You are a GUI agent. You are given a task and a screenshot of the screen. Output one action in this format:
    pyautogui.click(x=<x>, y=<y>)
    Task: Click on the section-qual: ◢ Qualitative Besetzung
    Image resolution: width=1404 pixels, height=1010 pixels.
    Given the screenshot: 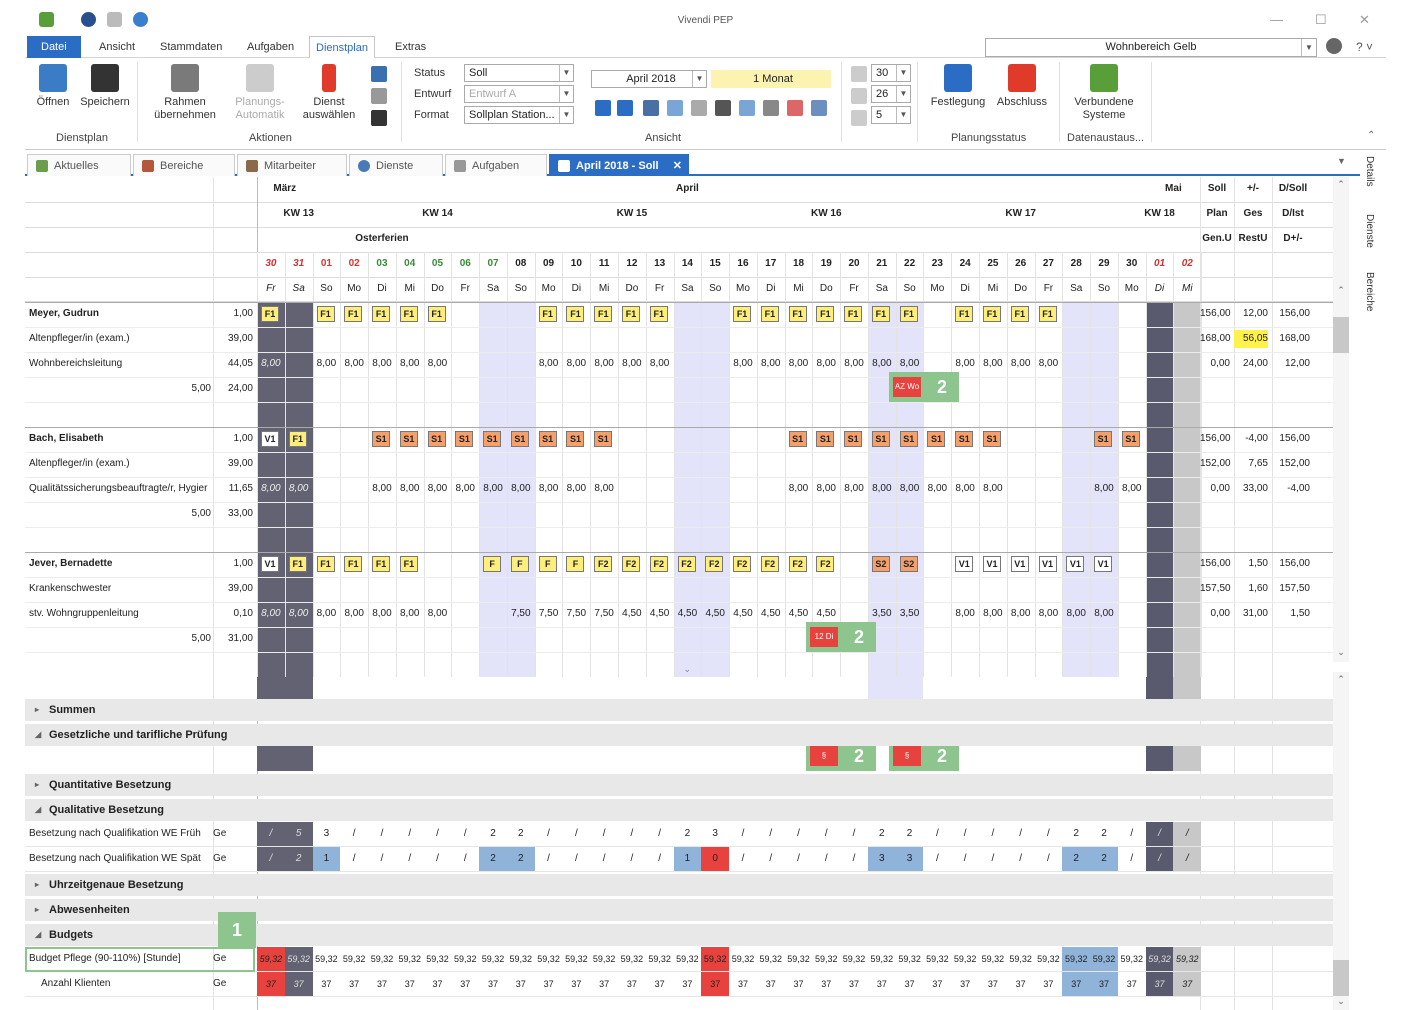 What is the action you would take?
    pyautogui.click(x=679, y=810)
    